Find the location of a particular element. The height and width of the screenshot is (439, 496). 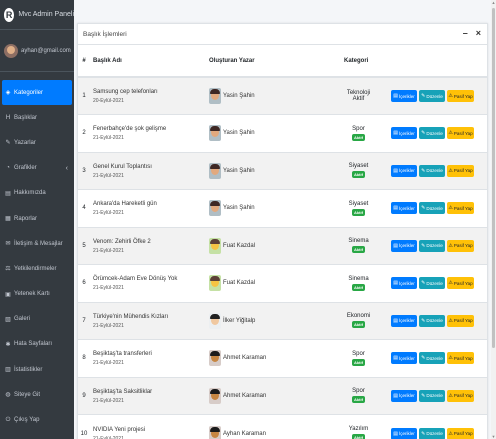

title-cell: Samsung cep telefonları 20-Eylül-2021 is located at coordinates (148, 96).